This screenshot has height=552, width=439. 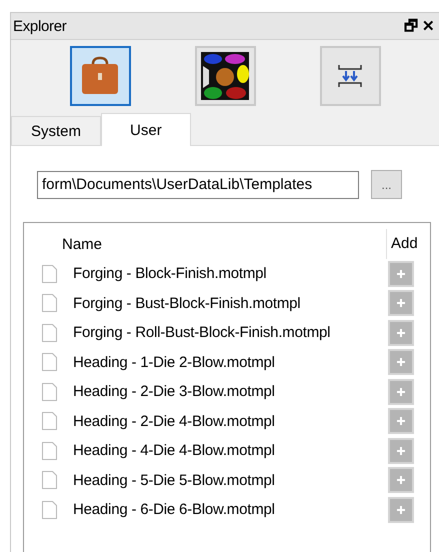 I want to click on file-name: Heading - 4-Die 4-Blow.motmpl, so click(x=230, y=451).